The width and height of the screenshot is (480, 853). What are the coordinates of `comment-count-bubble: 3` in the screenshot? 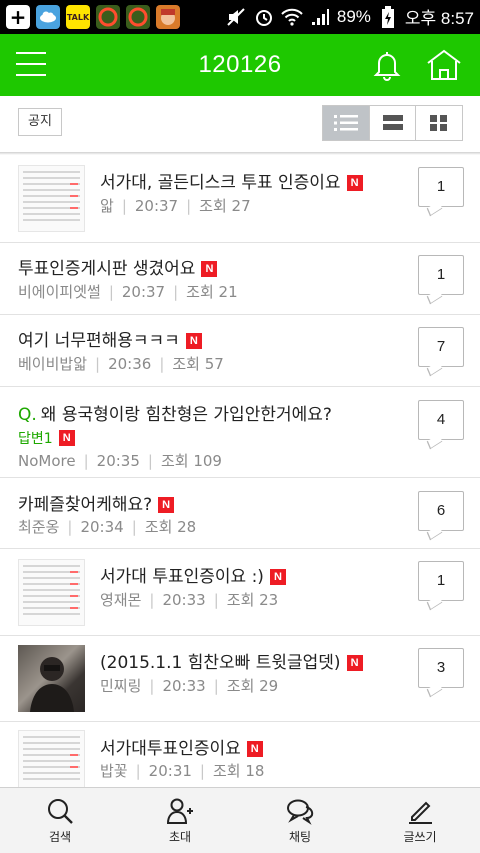 It's located at (441, 668).